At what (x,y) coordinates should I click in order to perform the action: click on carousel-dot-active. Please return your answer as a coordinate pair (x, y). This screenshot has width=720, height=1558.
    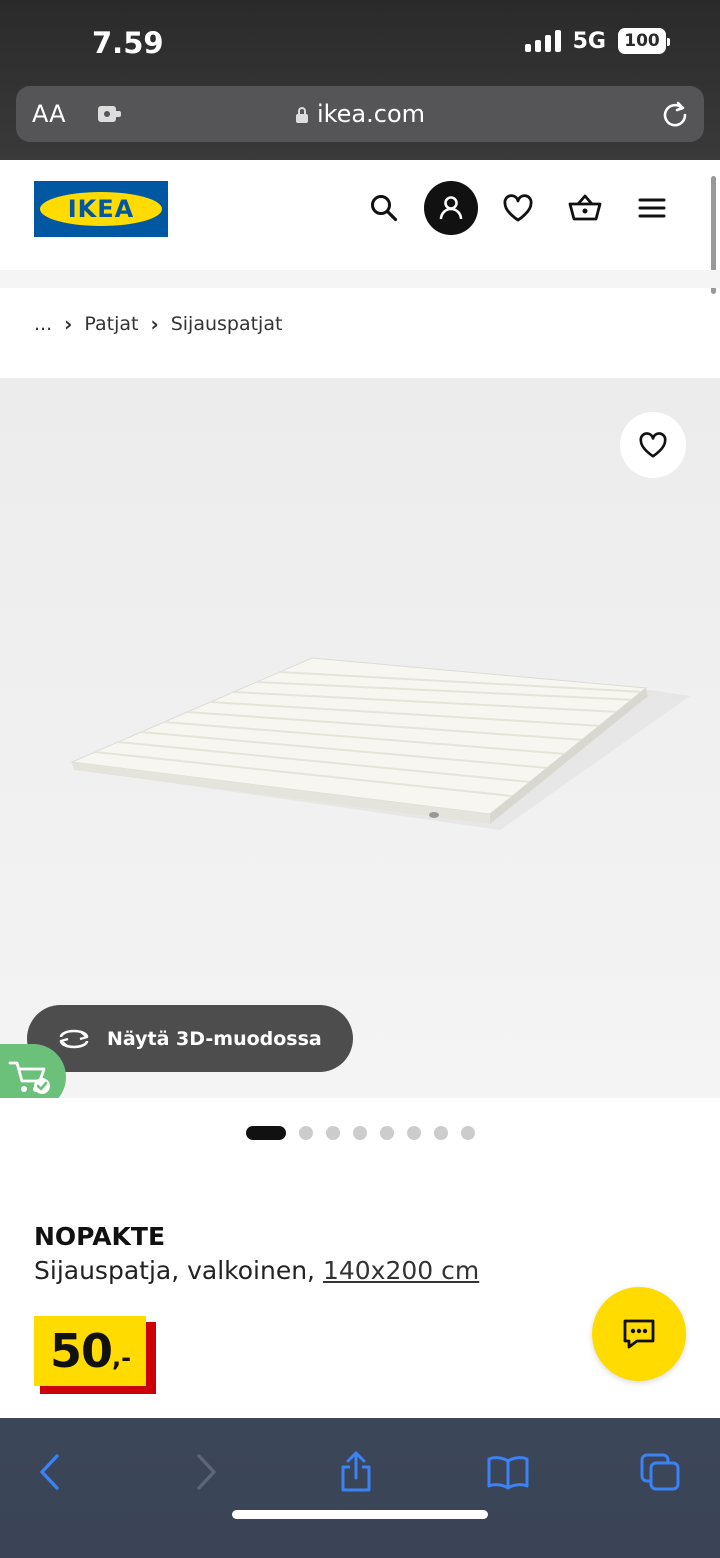
    Looking at the image, I should click on (266, 1133).